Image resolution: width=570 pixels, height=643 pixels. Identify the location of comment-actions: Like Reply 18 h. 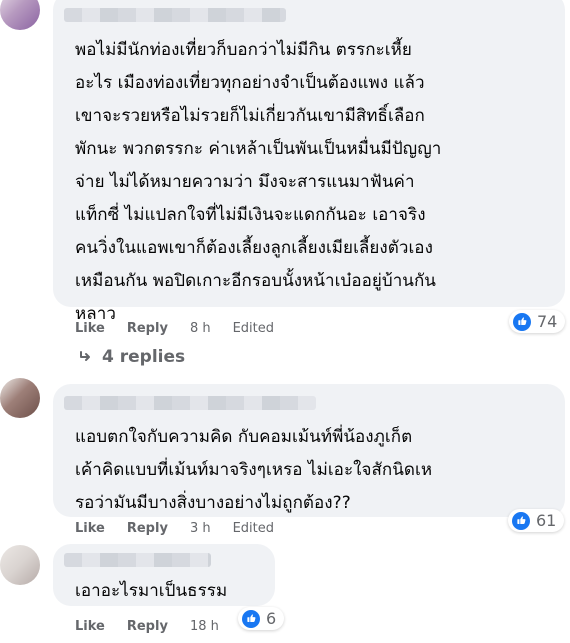
(147, 626).